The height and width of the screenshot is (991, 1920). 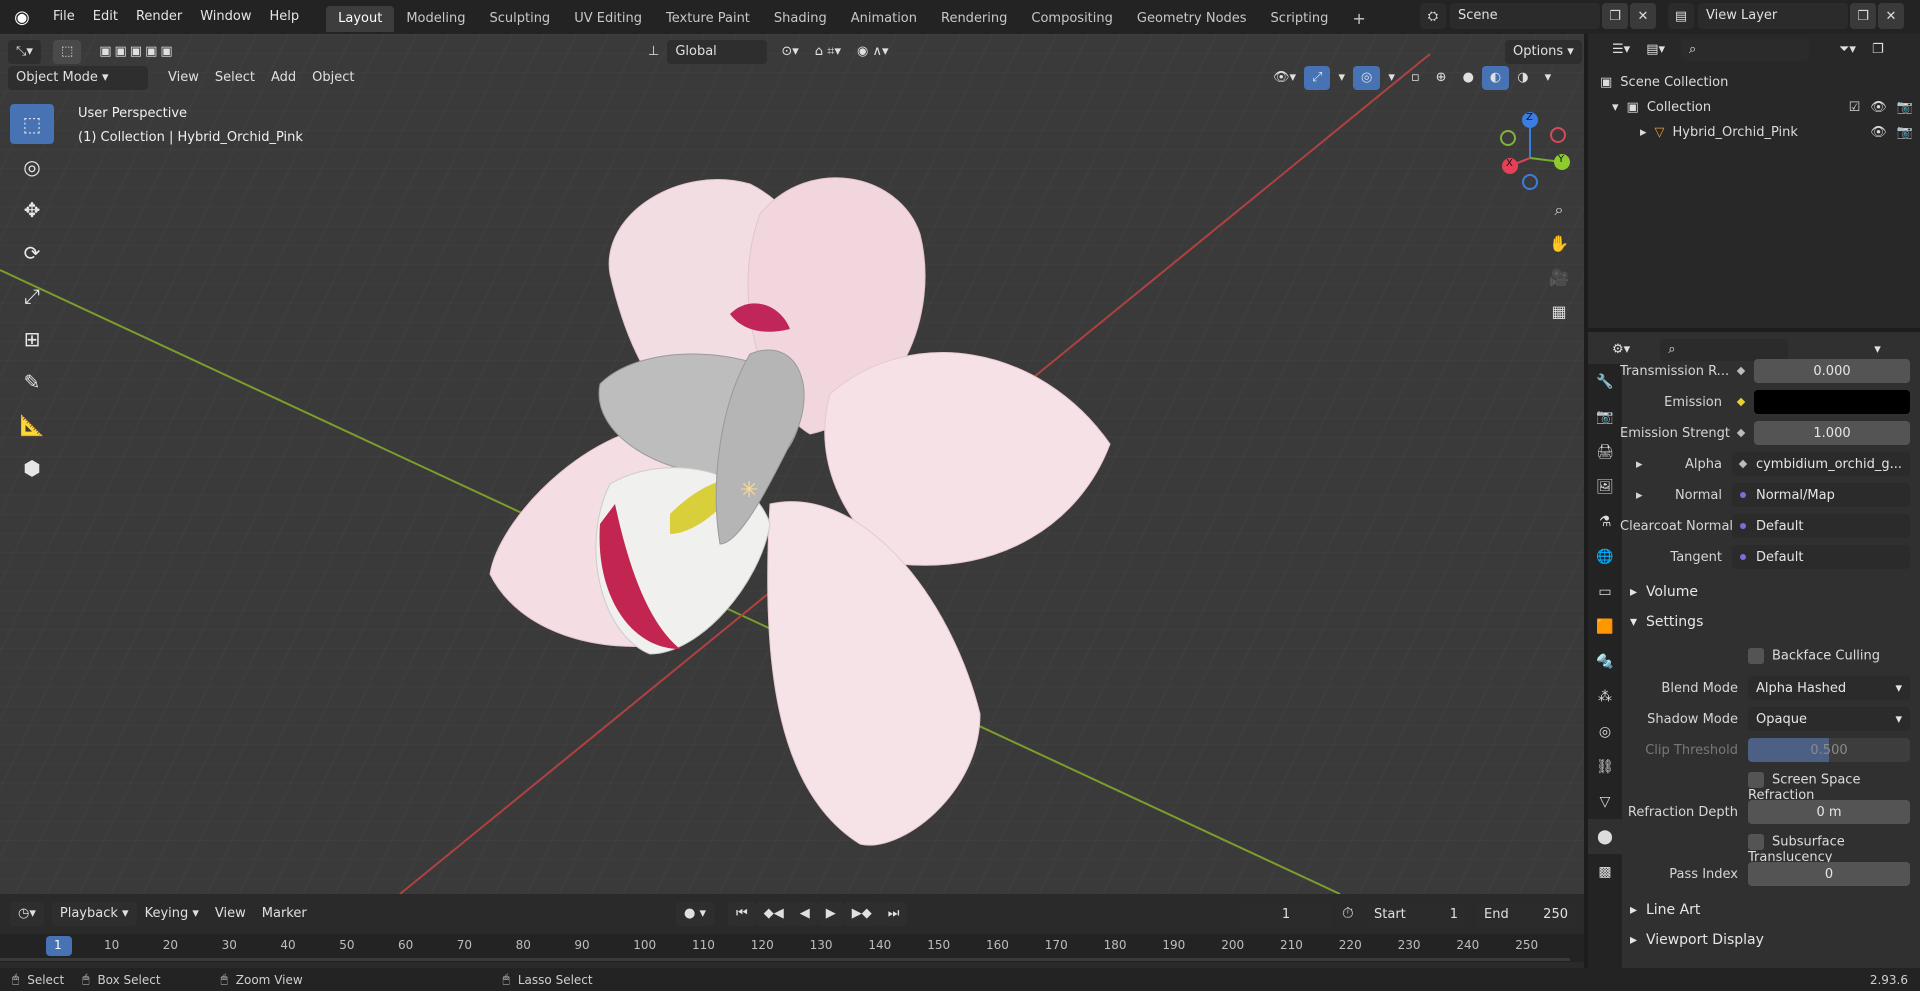 I want to click on cursor-tool-icon: ◎, so click(x=32, y=167).